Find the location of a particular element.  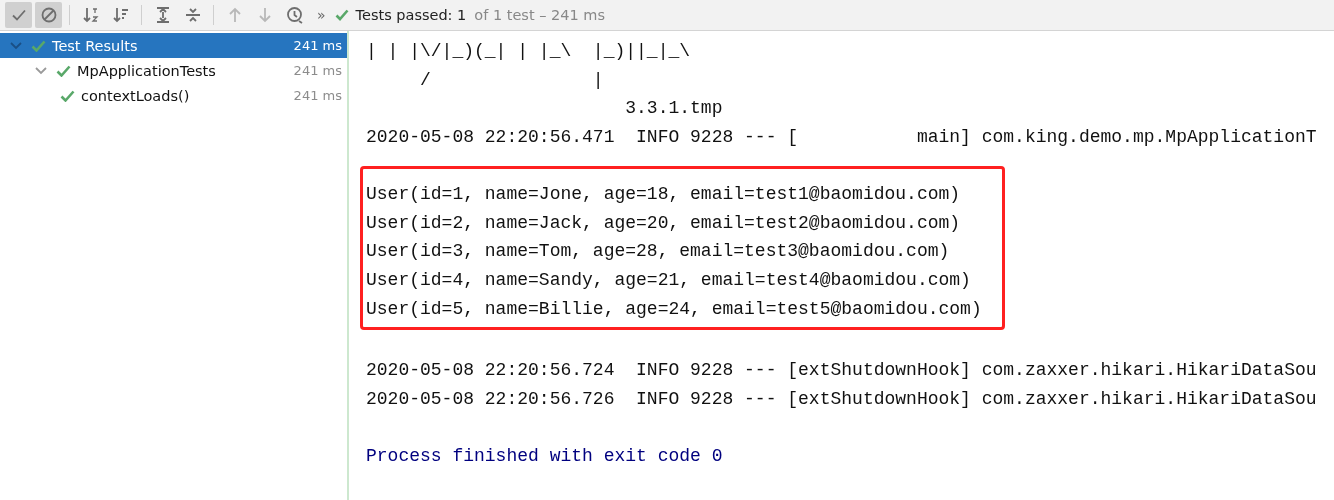

history-icon is located at coordinates (294, 15).